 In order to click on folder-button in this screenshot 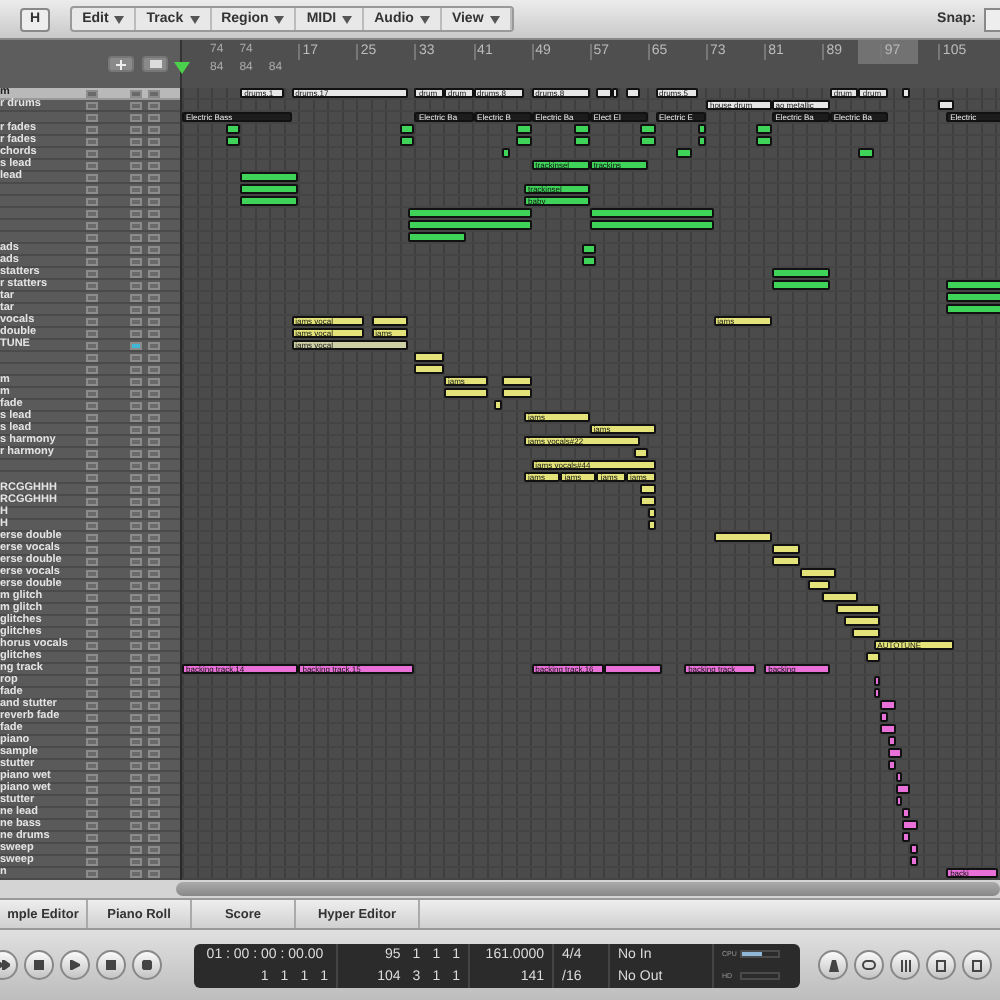, I will do `click(155, 64)`.